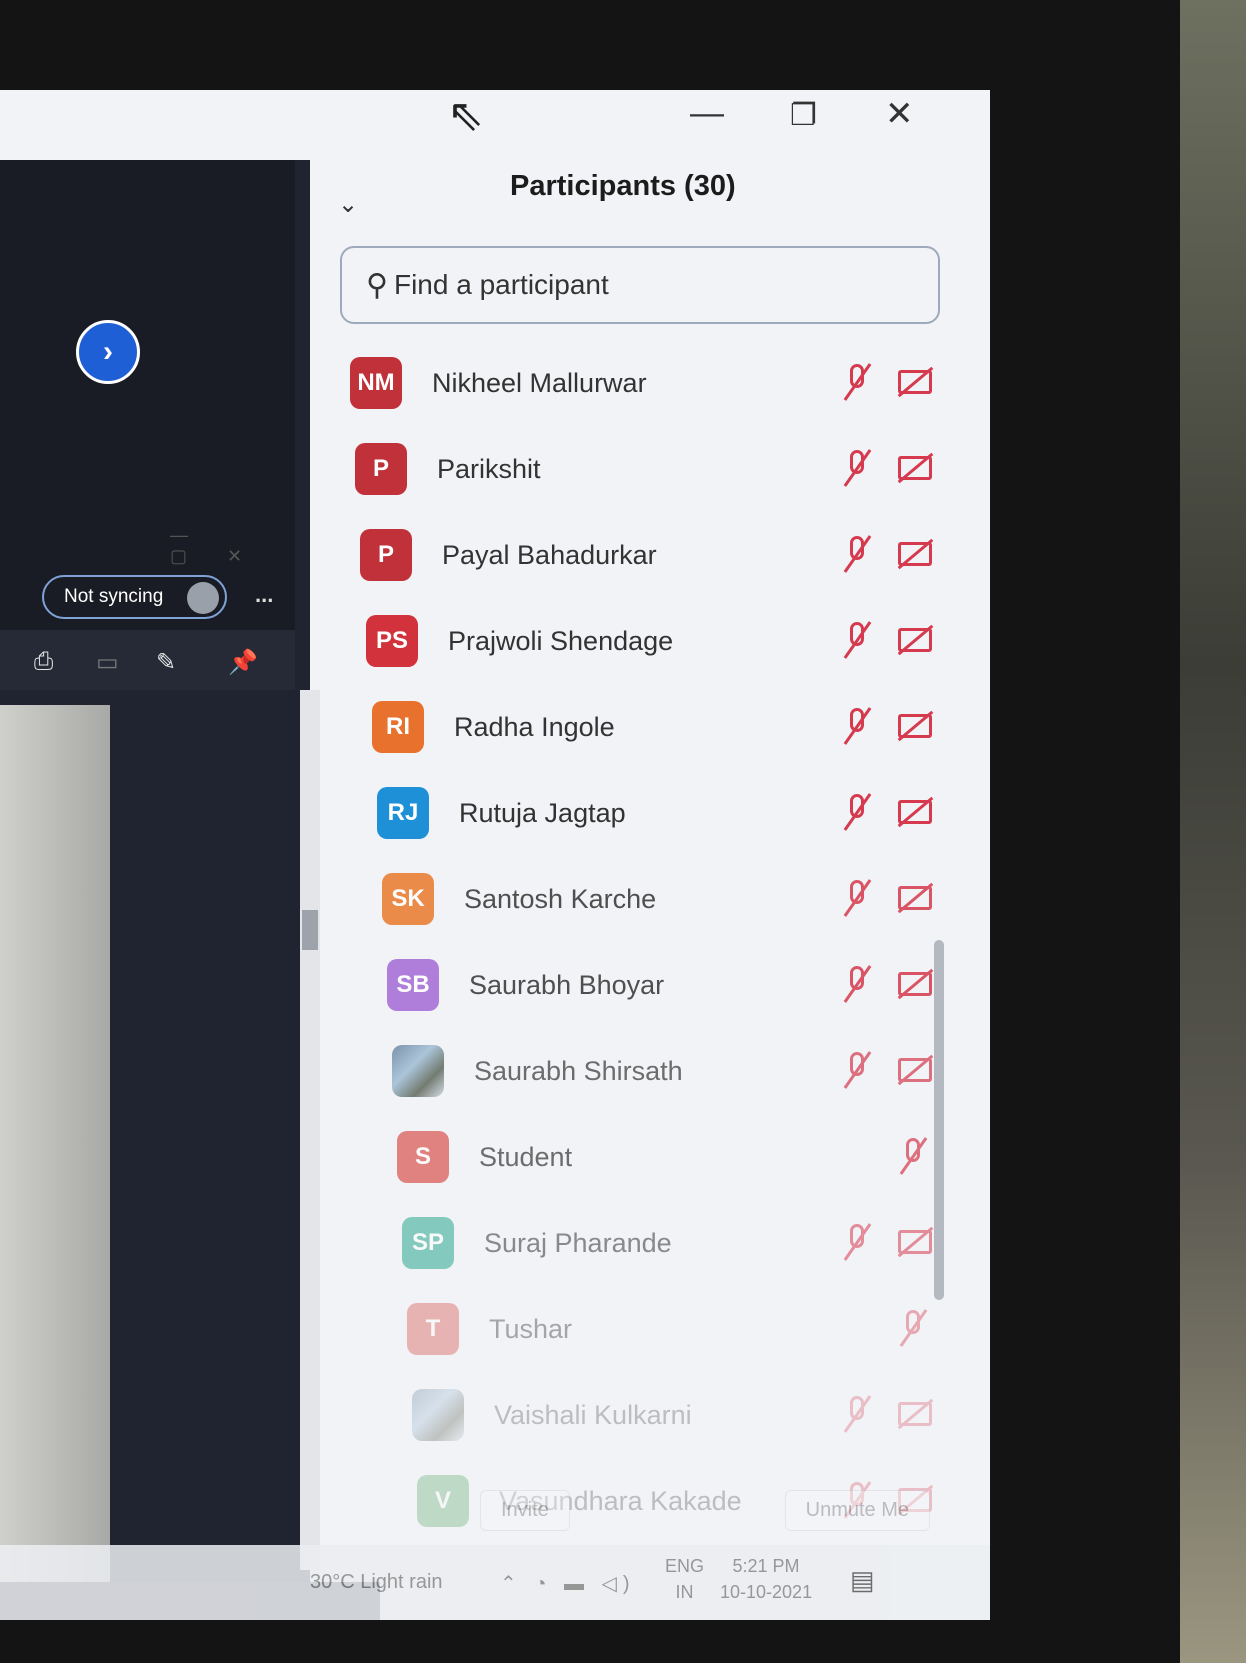 The width and height of the screenshot is (1246, 1663). I want to click on next-arrow-button: ›, so click(108, 352).